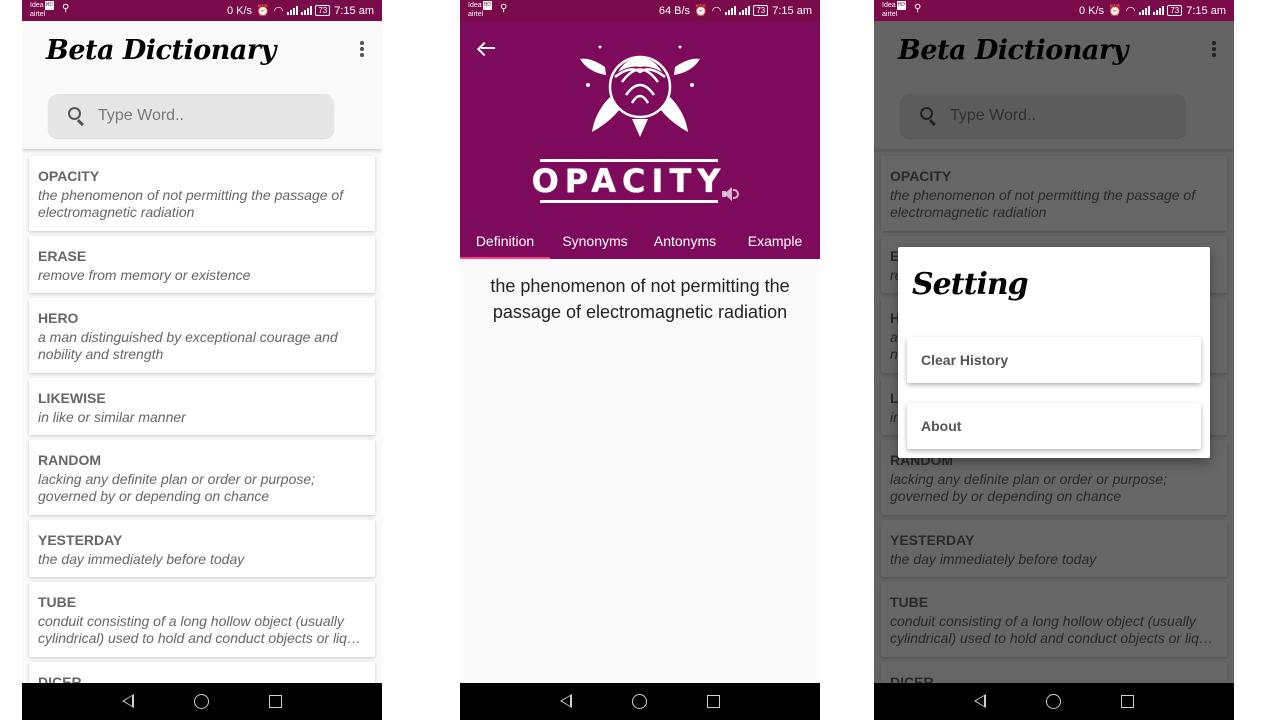 Image resolution: width=1280 pixels, height=720 pixels. I want to click on status-bar: Idea HD airtel ⚲ 64 B/s ⏰ ◠ 73 7:15 am, so click(640, 10).